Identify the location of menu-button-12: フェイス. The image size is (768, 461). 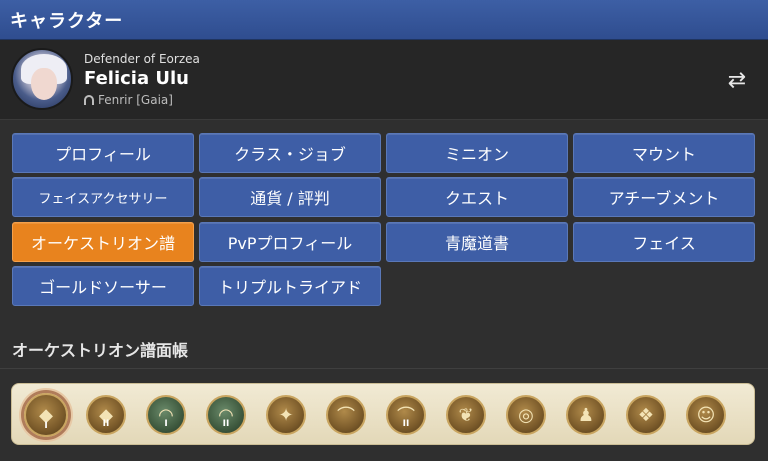
(664, 242).